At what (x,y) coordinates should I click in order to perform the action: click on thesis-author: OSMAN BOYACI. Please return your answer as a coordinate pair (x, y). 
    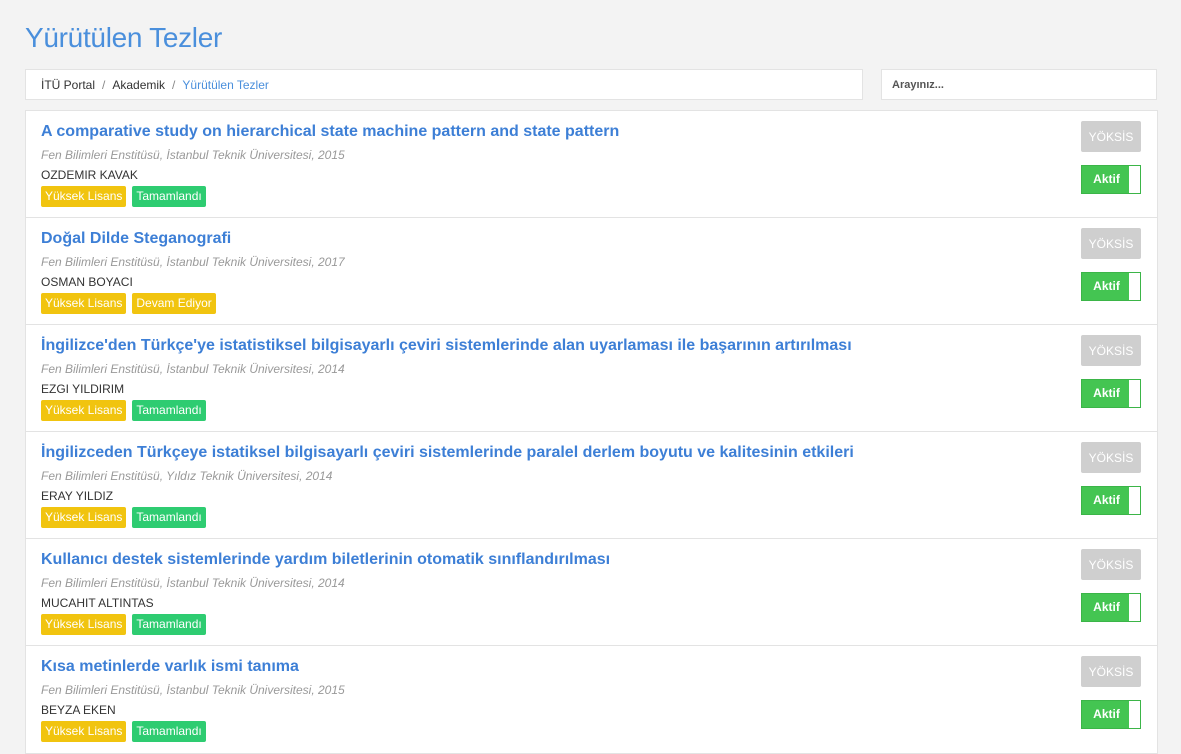
    Looking at the image, I should click on (87, 282).